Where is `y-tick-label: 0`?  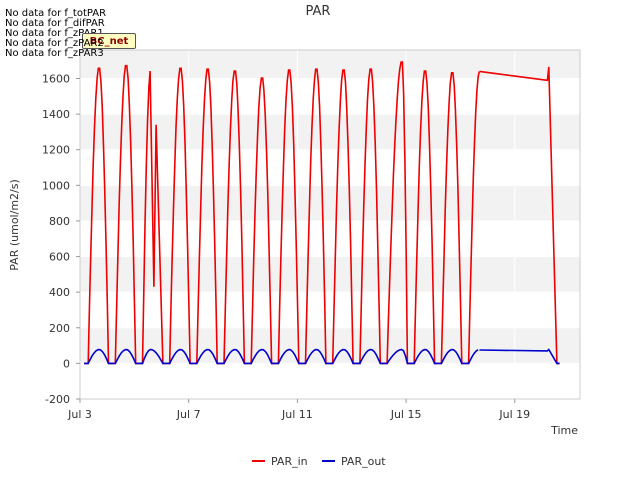 y-tick-label: 0 is located at coordinates (66, 363).